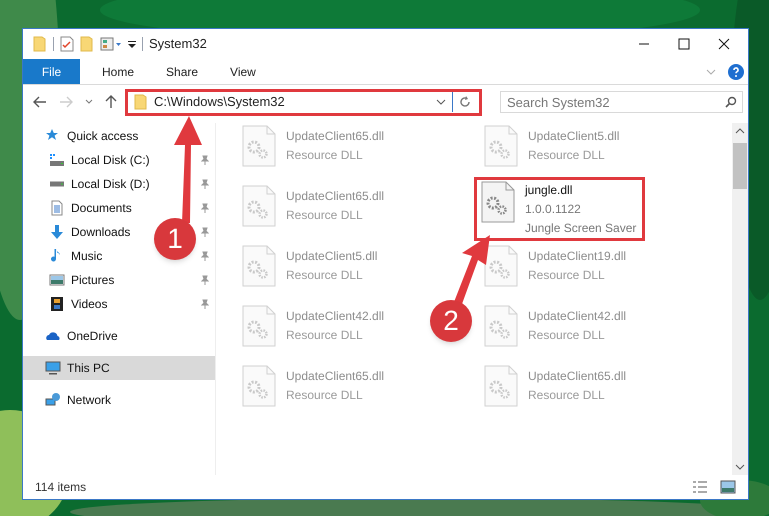 The image size is (769, 516). Describe the element at coordinates (577, 256) in the screenshot. I see `file-name: UpdateClient19.dll` at that location.